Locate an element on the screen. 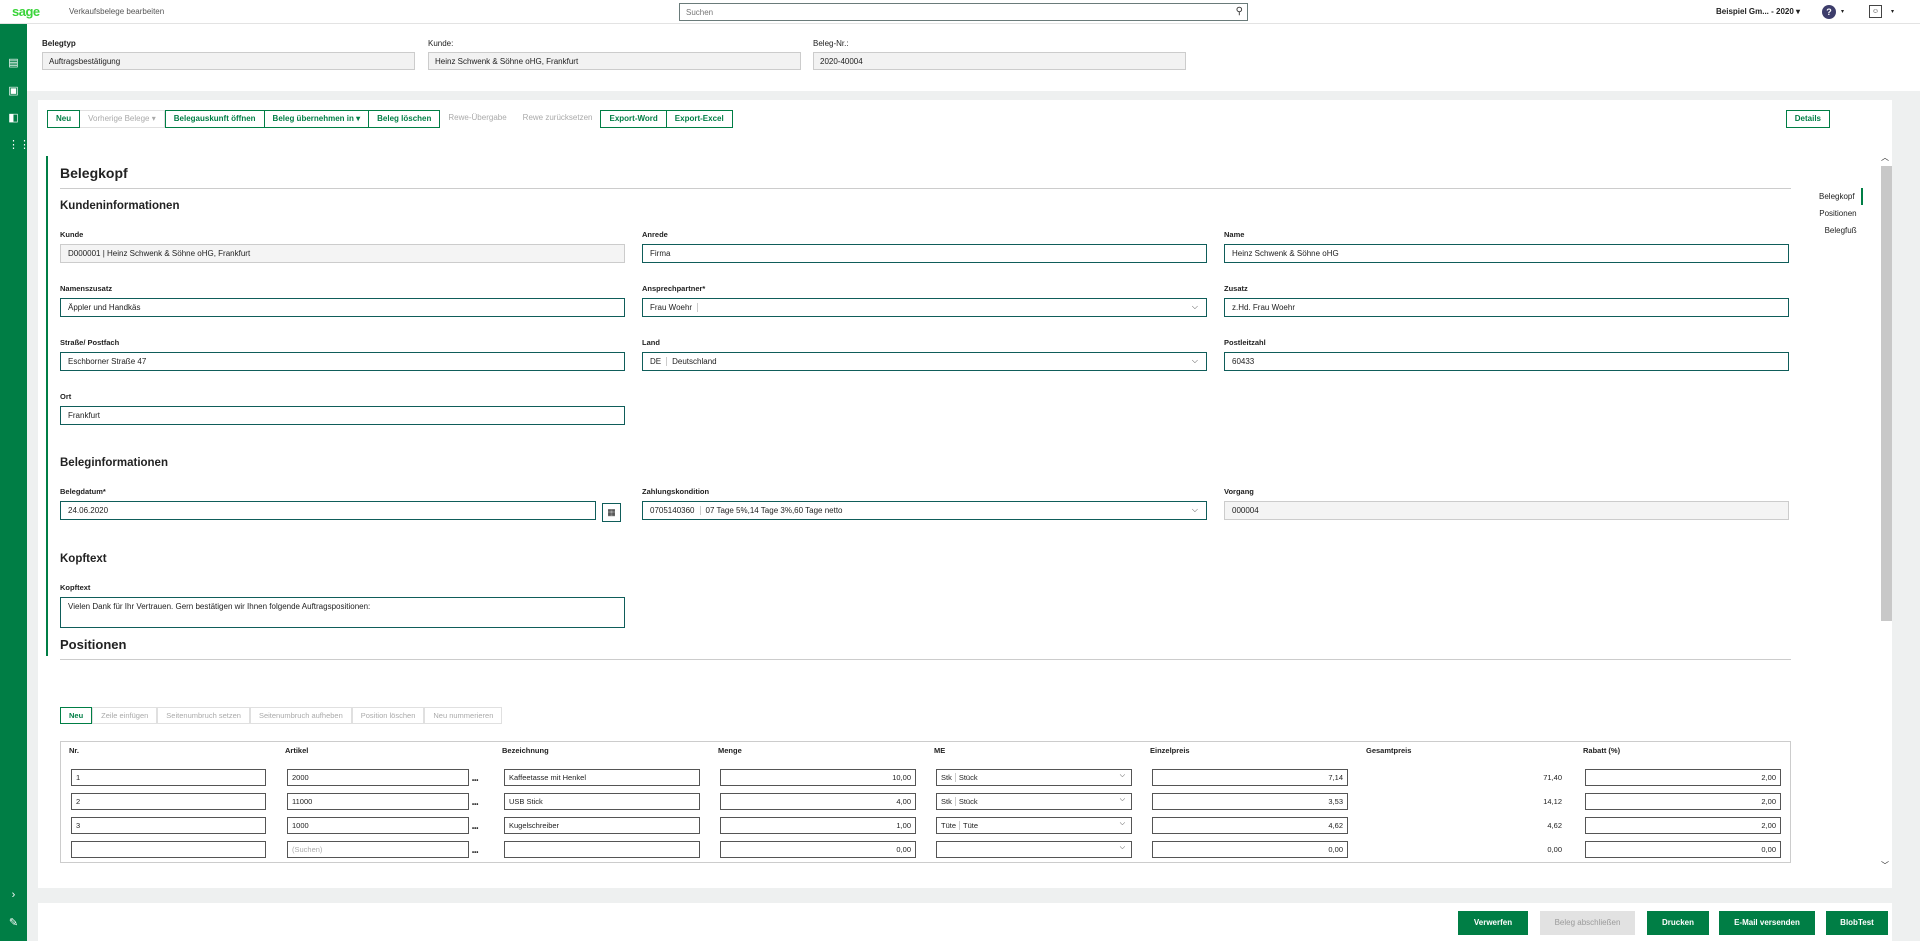 The image size is (1920, 941). user-caret-icon: ▾ is located at coordinates (1892, 11).